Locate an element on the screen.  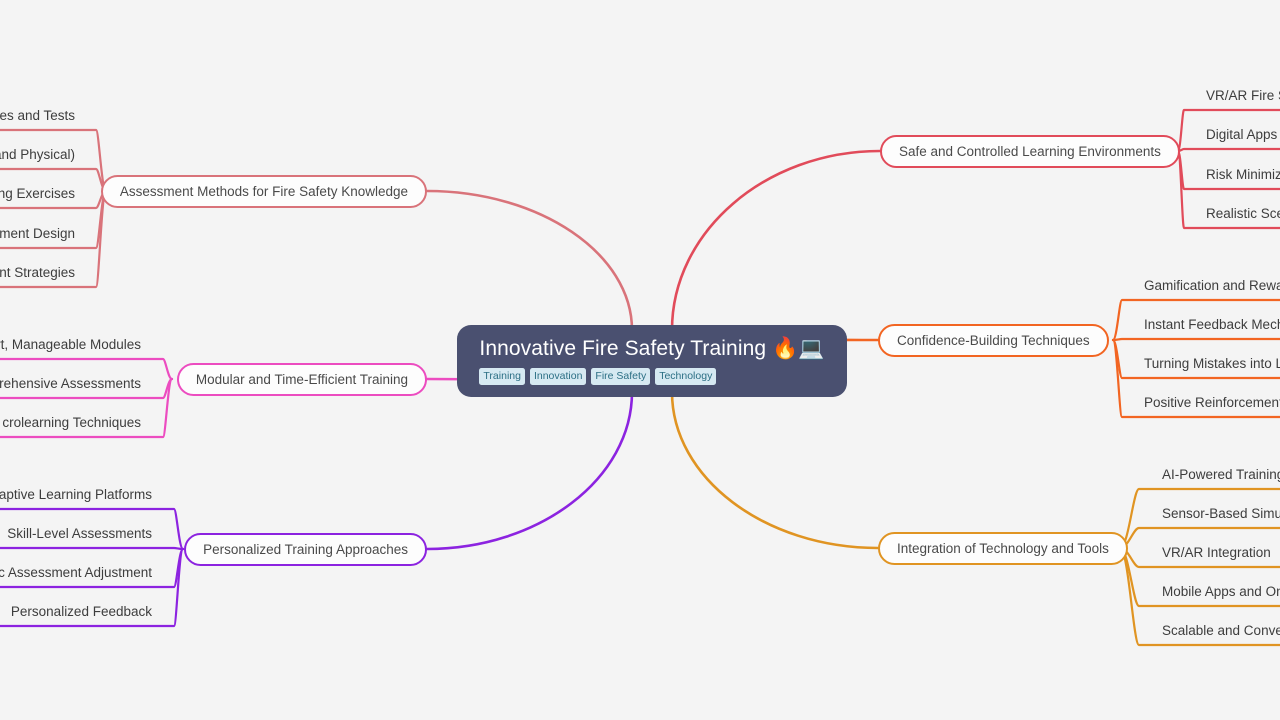
branch-node-modular-and-time-efficient-training: Modular and Time-Efficient Training is located at coordinates (301, 379).